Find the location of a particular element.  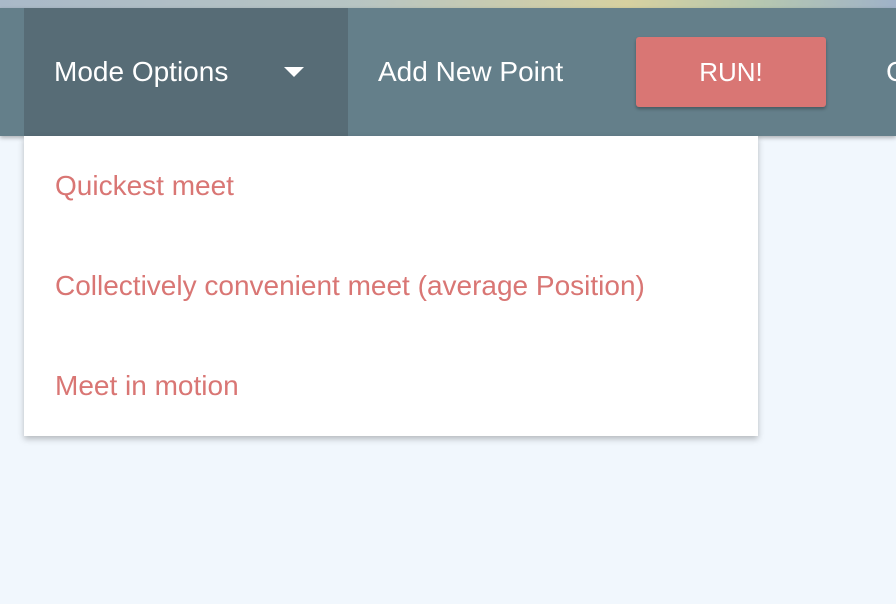

nav-item-partial: C is located at coordinates (891, 72).